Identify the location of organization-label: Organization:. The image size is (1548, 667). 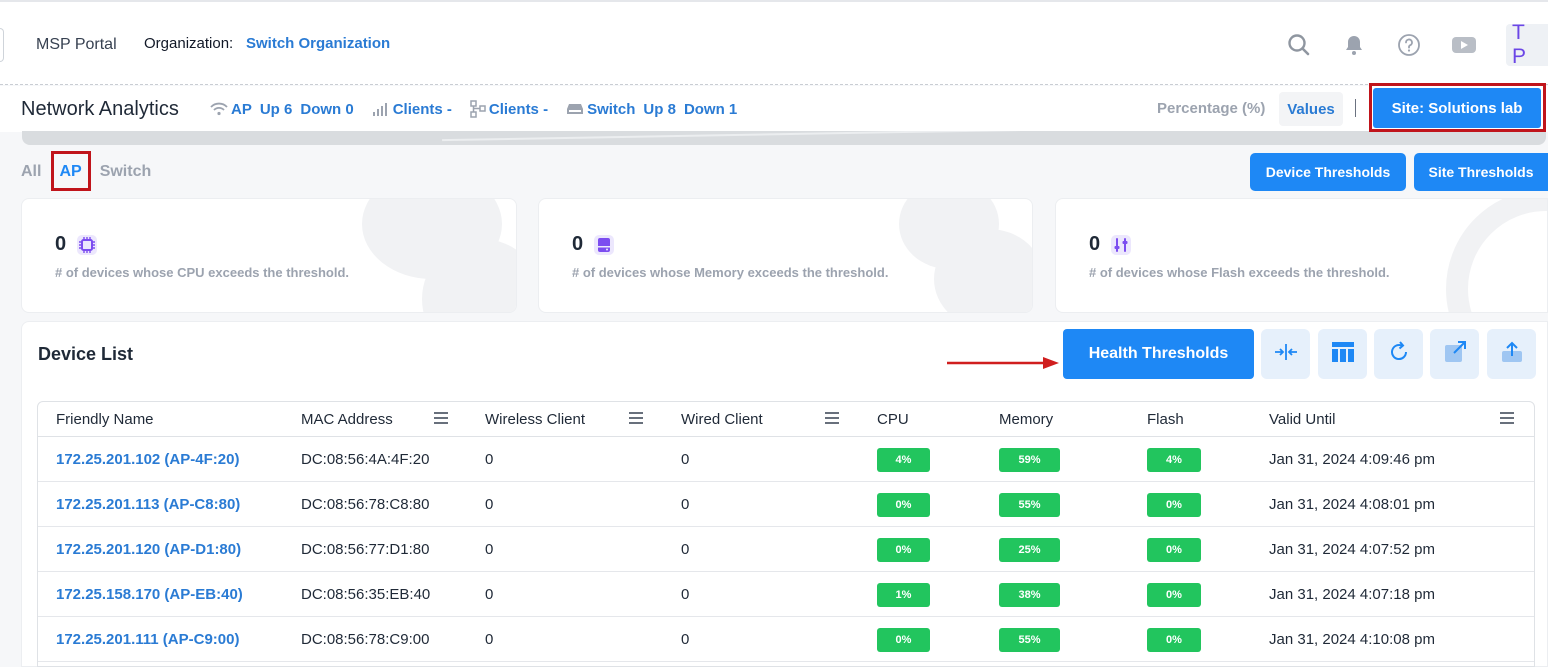
(189, 43).